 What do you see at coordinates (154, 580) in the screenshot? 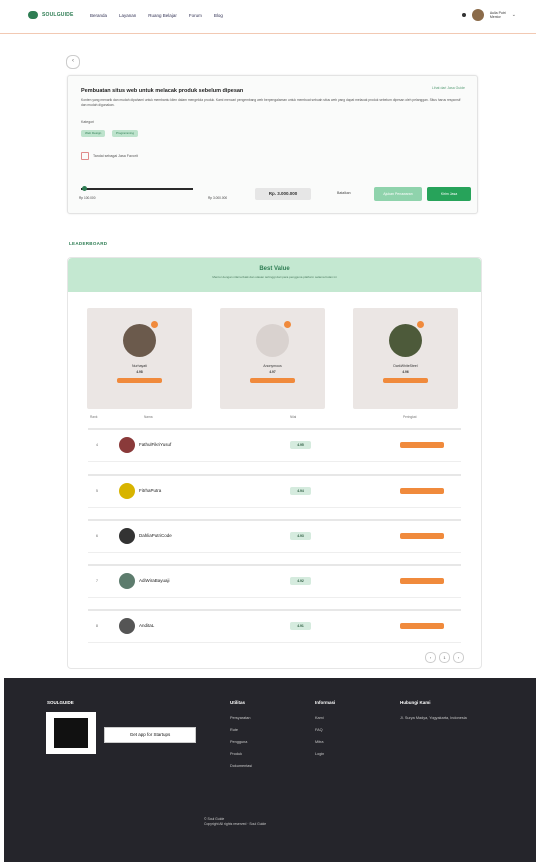
I see `row-name: AdiWiraBayuaji` at bounding box center [154, 580].